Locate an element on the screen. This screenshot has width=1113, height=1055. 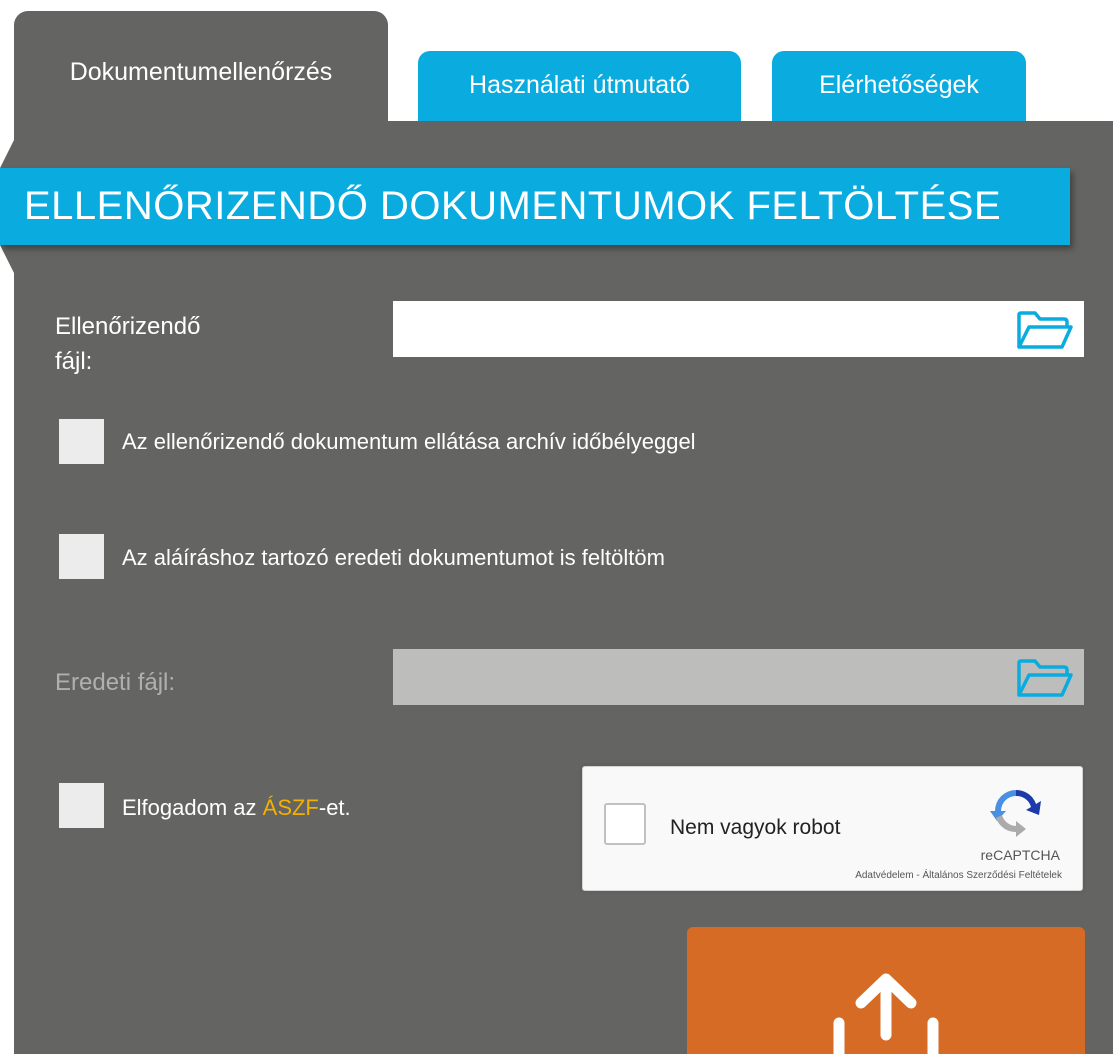
terms-label: Elfogadom az ÁSZF-et. is located at coordinates (236, 808).